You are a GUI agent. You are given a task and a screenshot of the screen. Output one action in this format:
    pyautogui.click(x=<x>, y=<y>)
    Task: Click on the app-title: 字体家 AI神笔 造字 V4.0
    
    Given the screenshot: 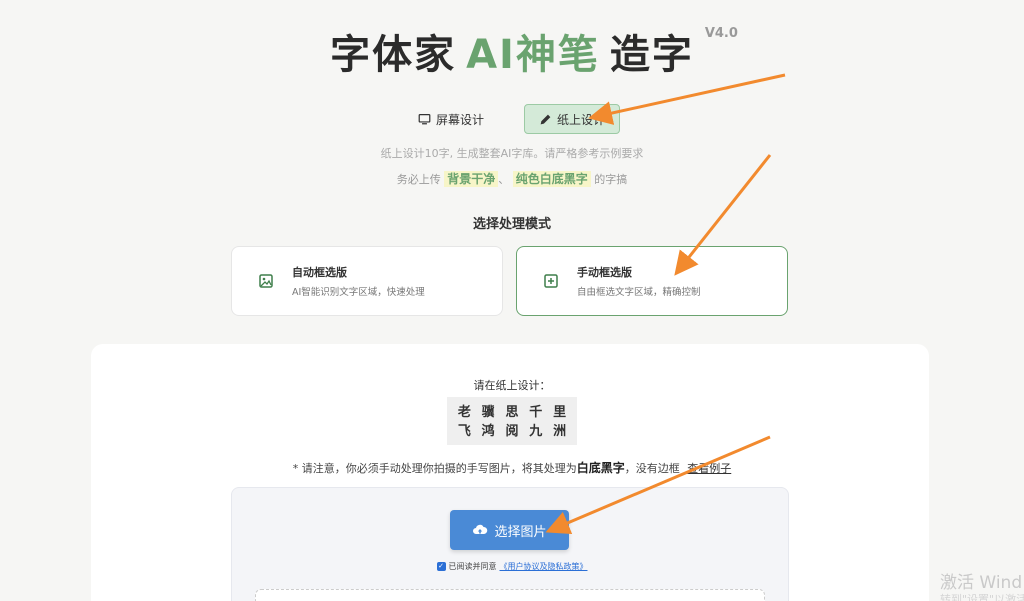 What is the action you would take?
    pyautogui.click(x=534, y=51)
    